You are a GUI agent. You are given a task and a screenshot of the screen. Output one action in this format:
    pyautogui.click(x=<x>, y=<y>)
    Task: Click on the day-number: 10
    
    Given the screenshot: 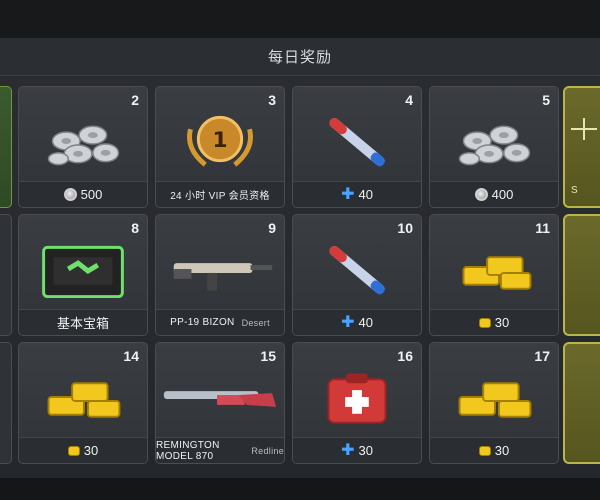 What is the action you would take?
    pyautogui.click(x=405, y=228)
    